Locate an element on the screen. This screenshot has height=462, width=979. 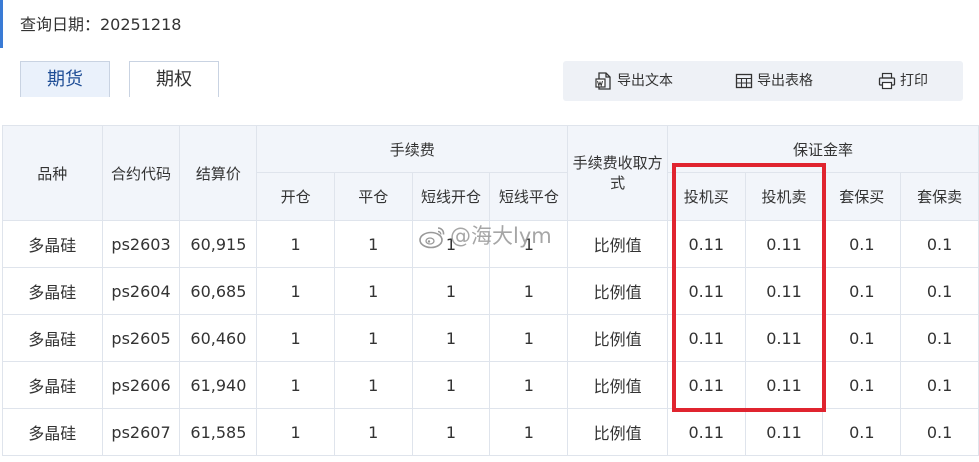
cell-settlement-price: 61,585 is located at coordinates (218, 432).